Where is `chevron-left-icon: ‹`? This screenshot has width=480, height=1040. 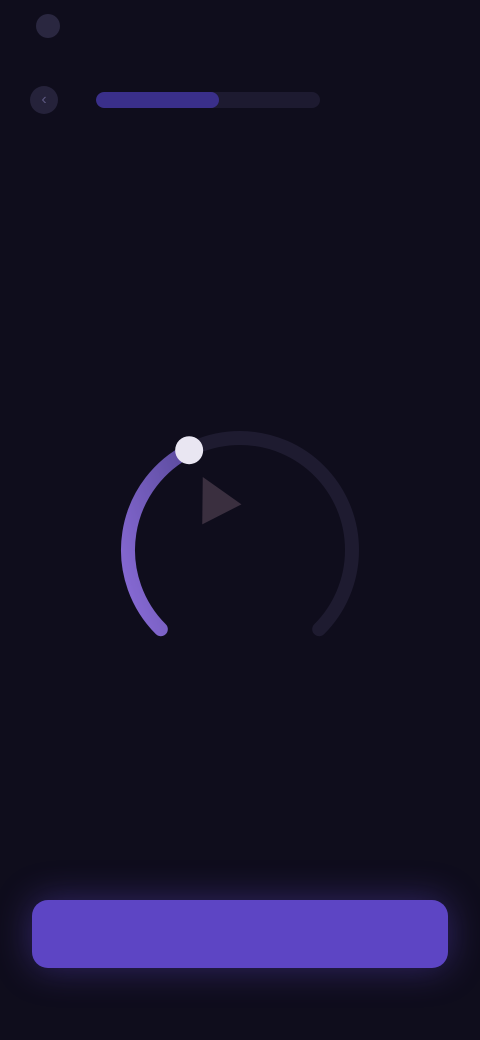 chevron-left-icon: ‹ is located at coordinates (44, 99).